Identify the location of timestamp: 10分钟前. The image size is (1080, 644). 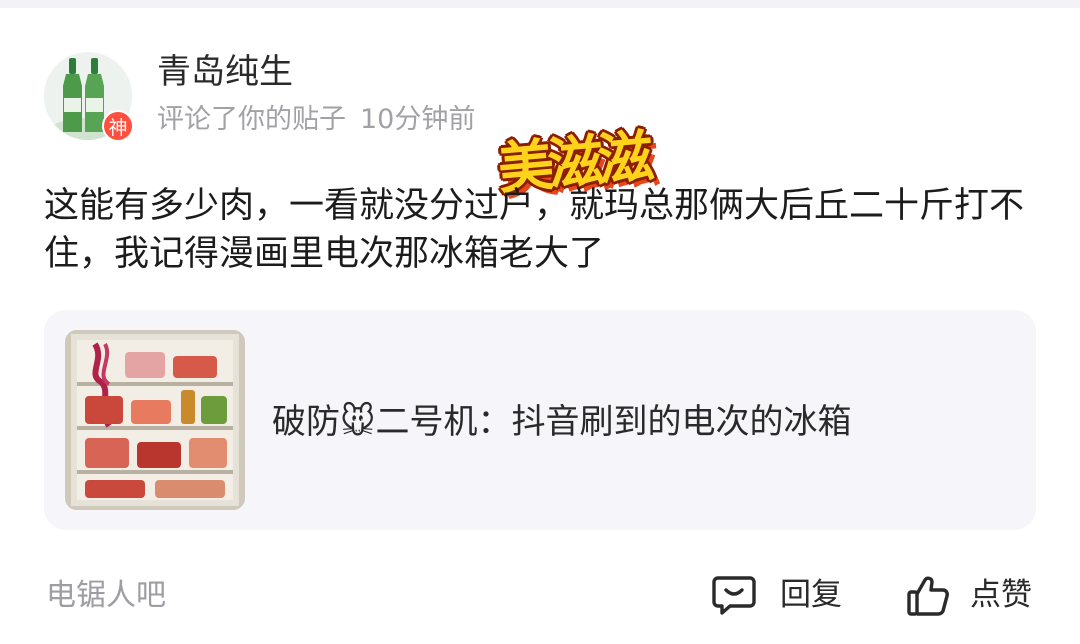
(418, 119).